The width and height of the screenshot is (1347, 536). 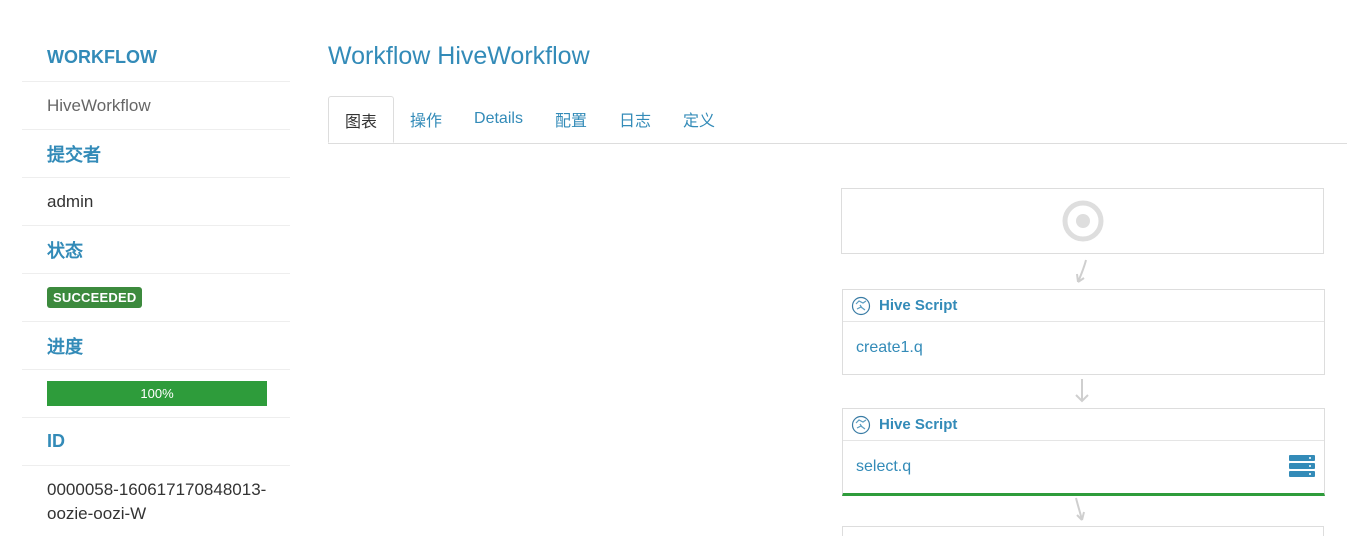 I want to click on status-row: SUCCEEDED, so click(x=156, y=298).